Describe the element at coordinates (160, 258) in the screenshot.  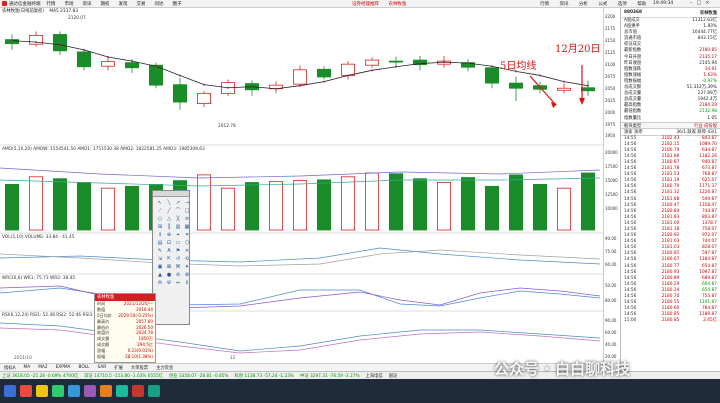
I see `draw-tool-icon: ⇲` at that location.